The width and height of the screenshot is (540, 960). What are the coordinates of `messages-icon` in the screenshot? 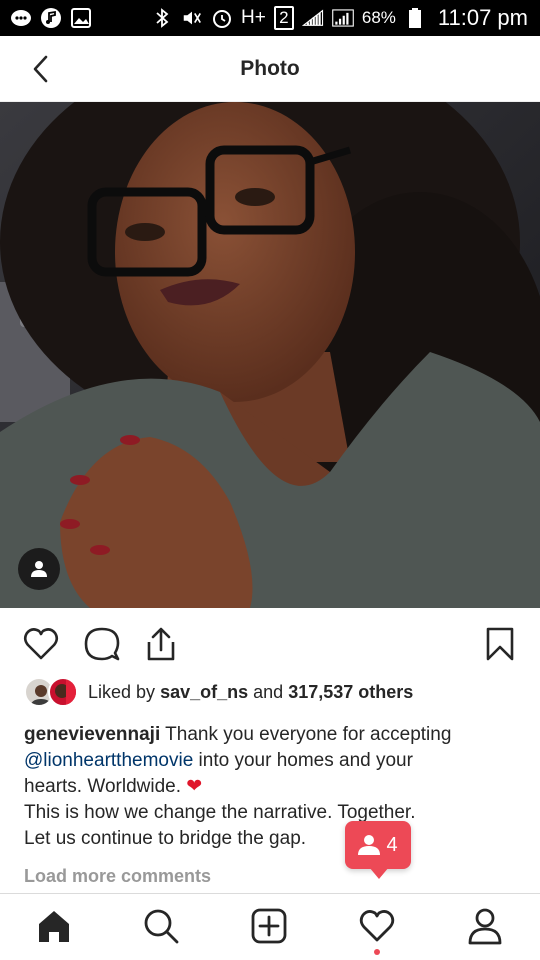 It's located at (21, 18).